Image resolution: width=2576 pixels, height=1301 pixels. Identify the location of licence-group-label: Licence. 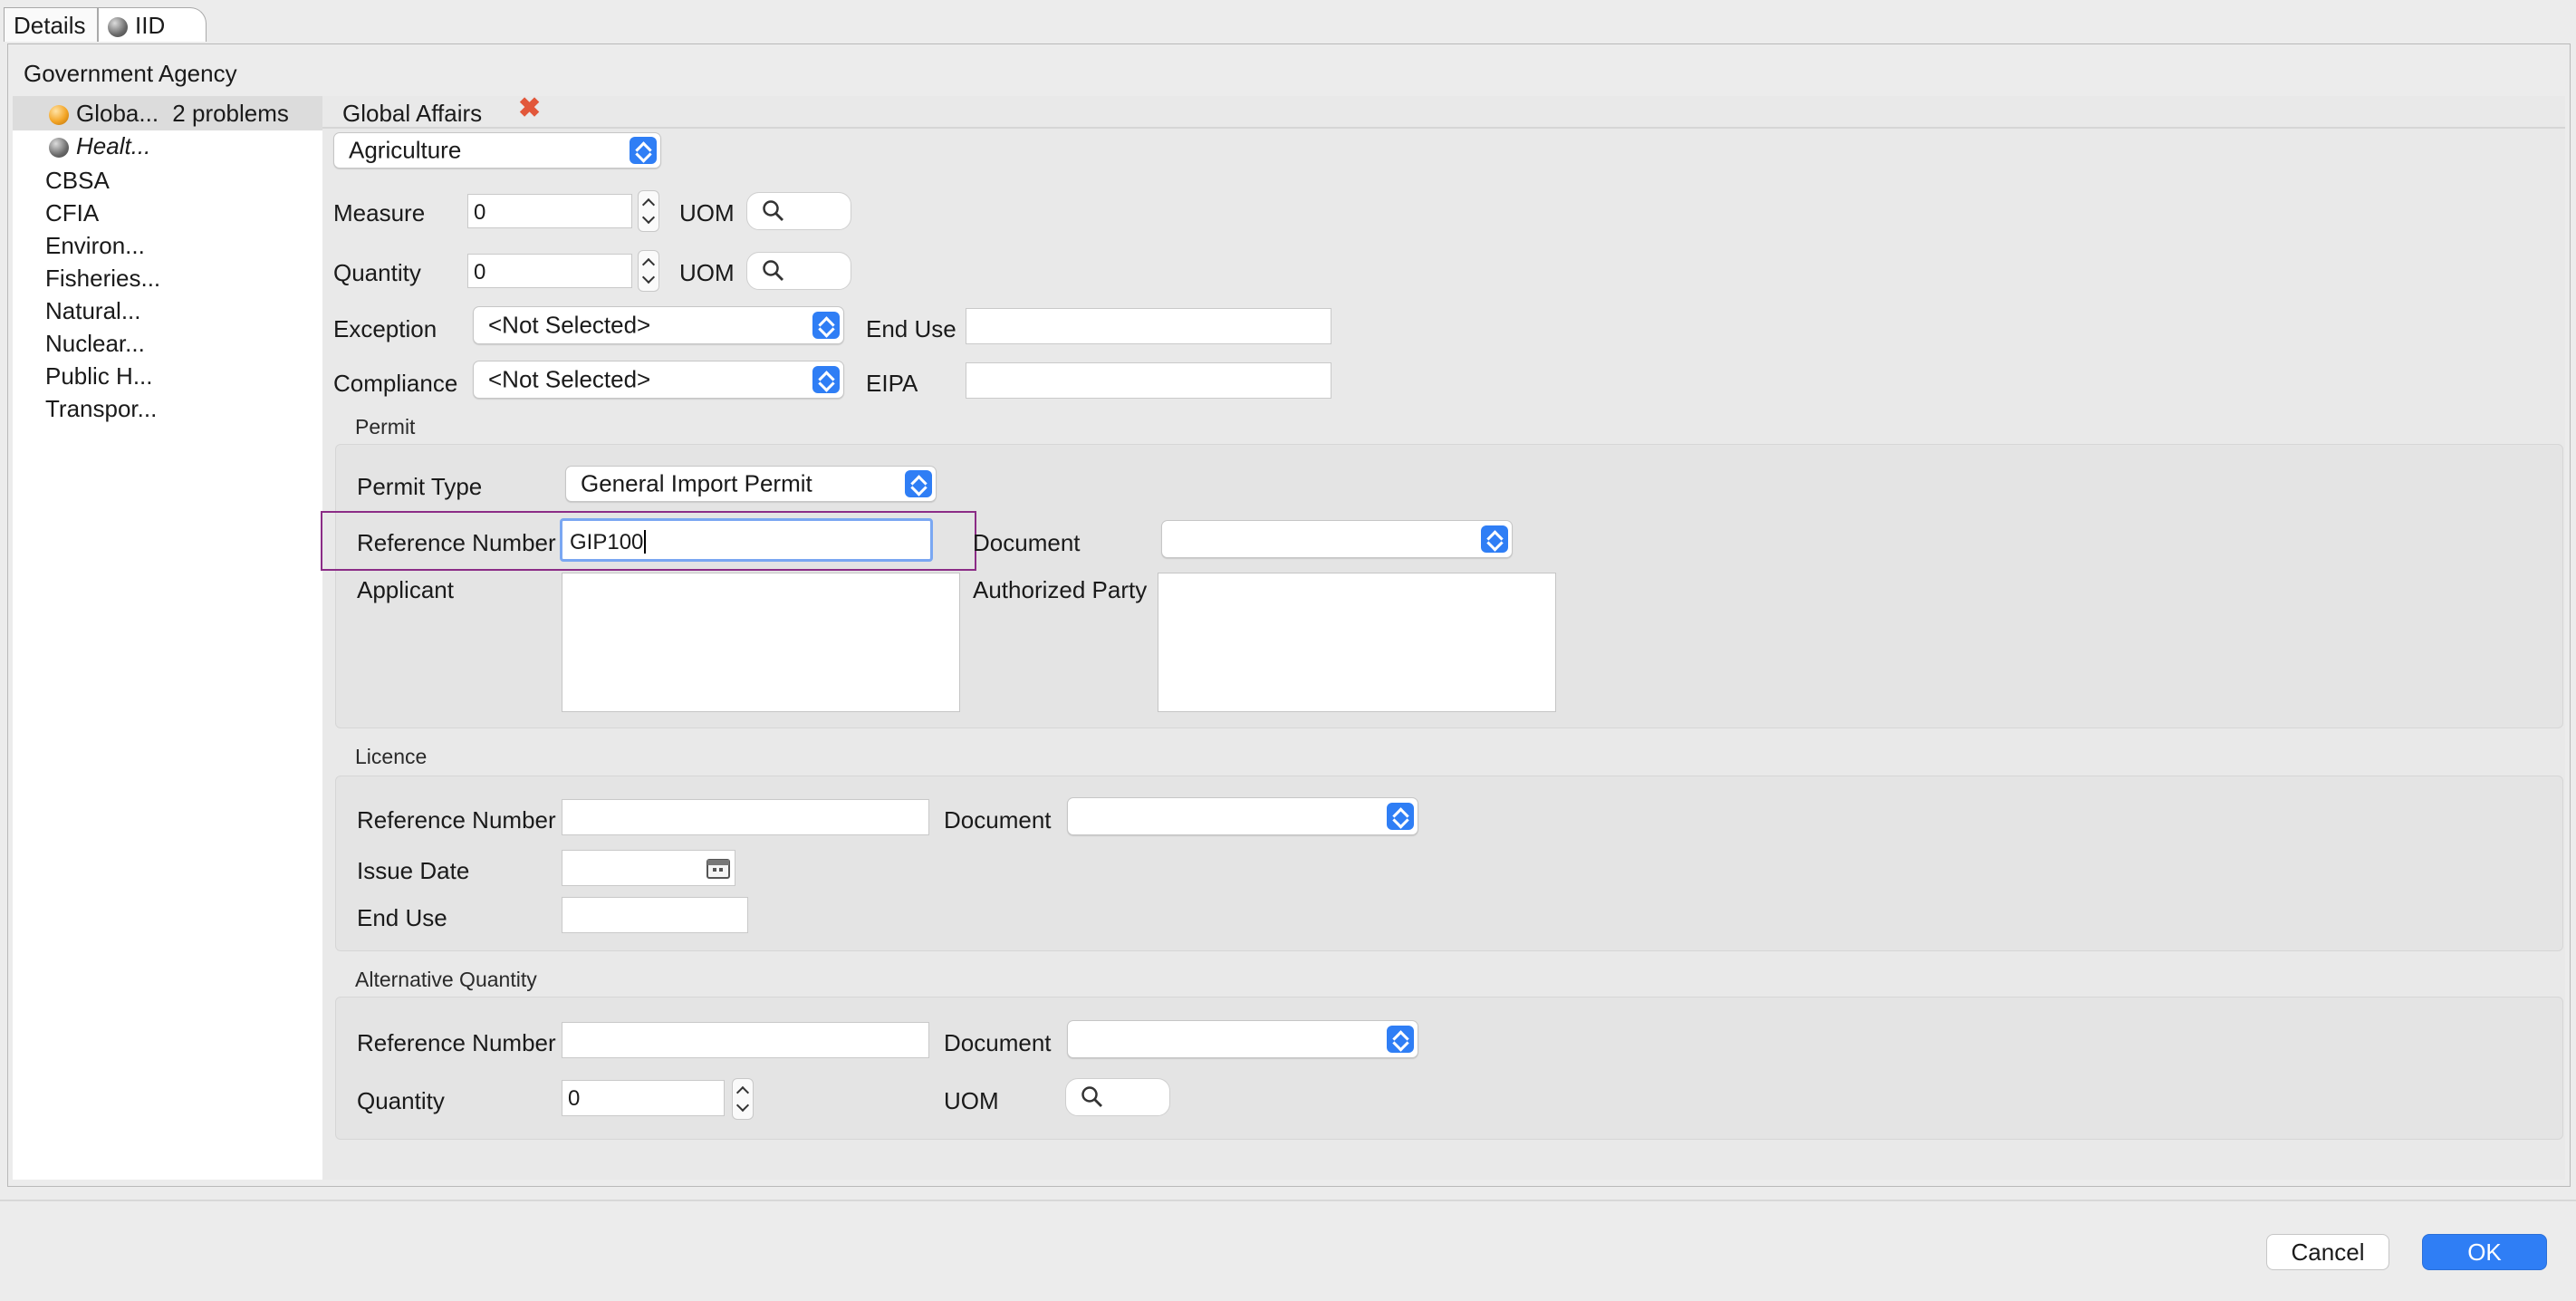
(391, 756).